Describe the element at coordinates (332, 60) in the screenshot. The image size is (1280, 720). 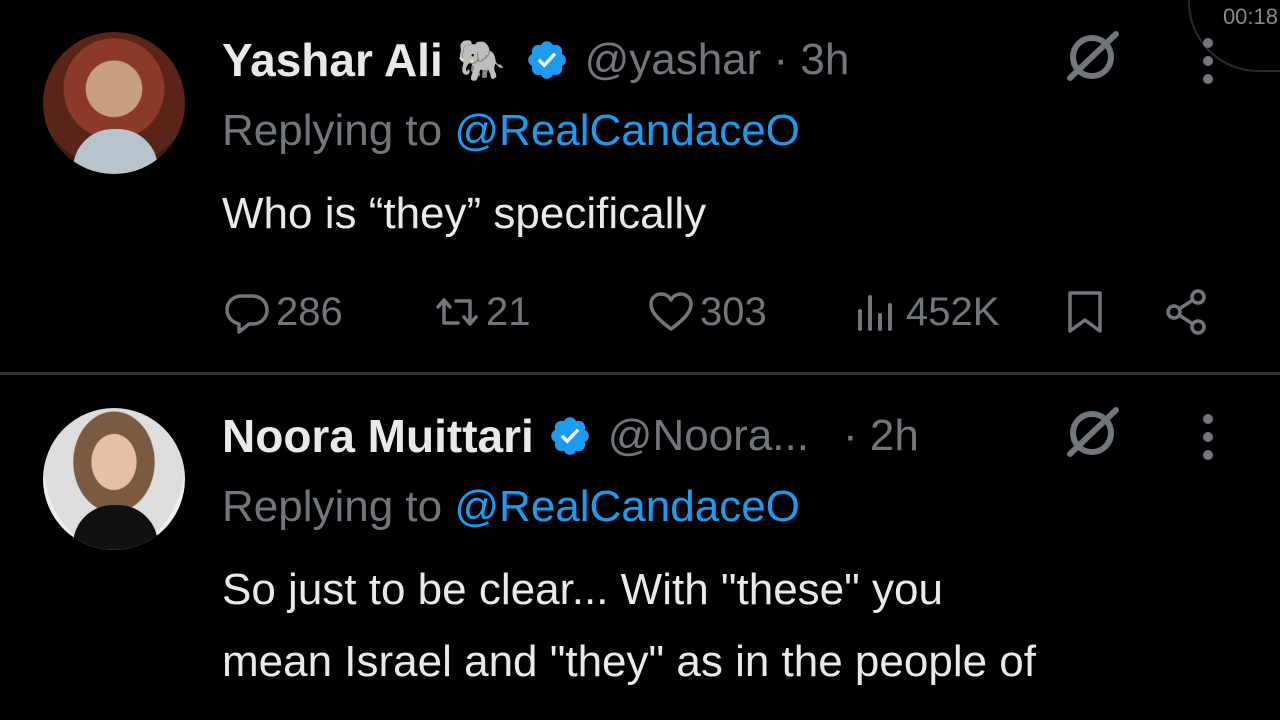
I see `display-name: Yashar Ali` at that location.